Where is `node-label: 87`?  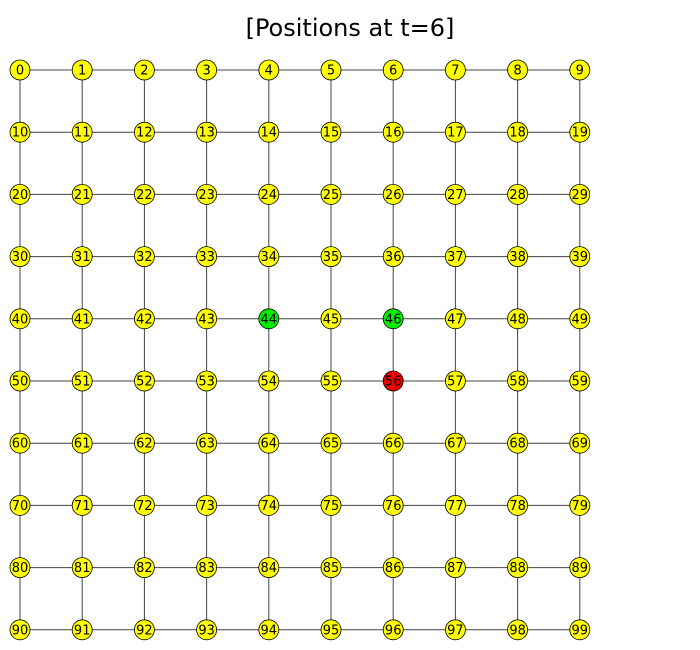
node-label: 87 is located at coordinates (455, 568).